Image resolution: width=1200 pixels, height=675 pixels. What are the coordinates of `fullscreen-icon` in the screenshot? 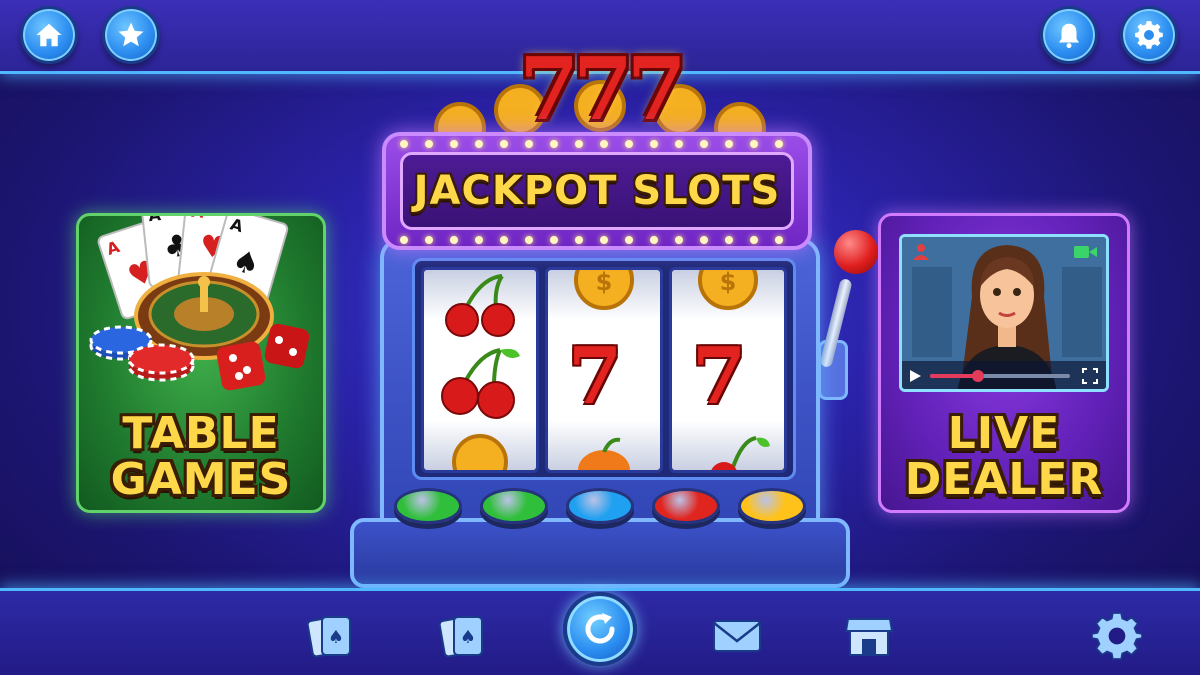 It's located at (1090, 376).